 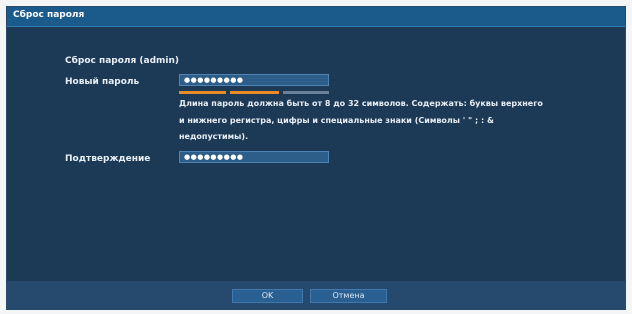 What do you see at coordinates (348, 296) in the screenshot?
I see `cancel-button: Отмена` at bounding box center [348, 296].